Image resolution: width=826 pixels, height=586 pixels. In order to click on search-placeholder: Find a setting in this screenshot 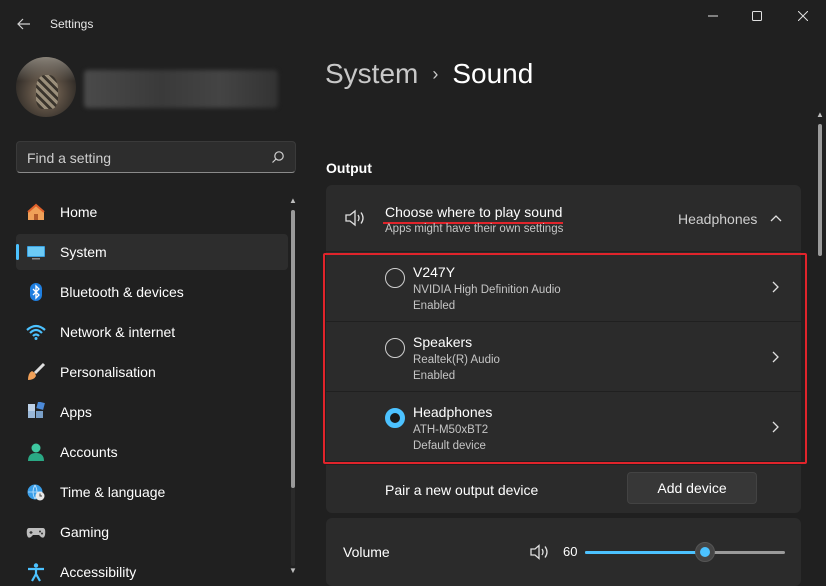, I will do `click(69, 158)`.